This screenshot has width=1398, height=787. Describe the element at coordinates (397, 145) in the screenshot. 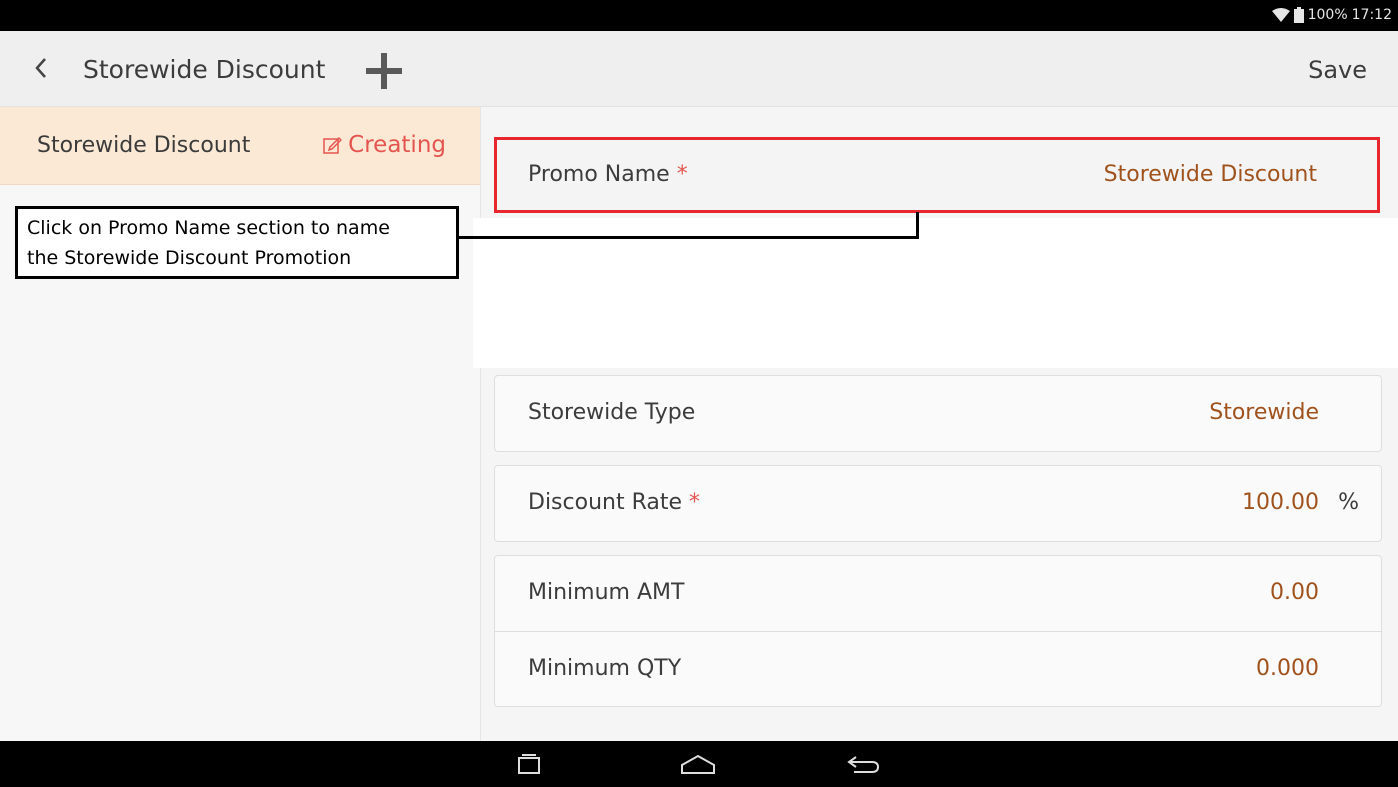

I see `status-label: Creating` at that location.